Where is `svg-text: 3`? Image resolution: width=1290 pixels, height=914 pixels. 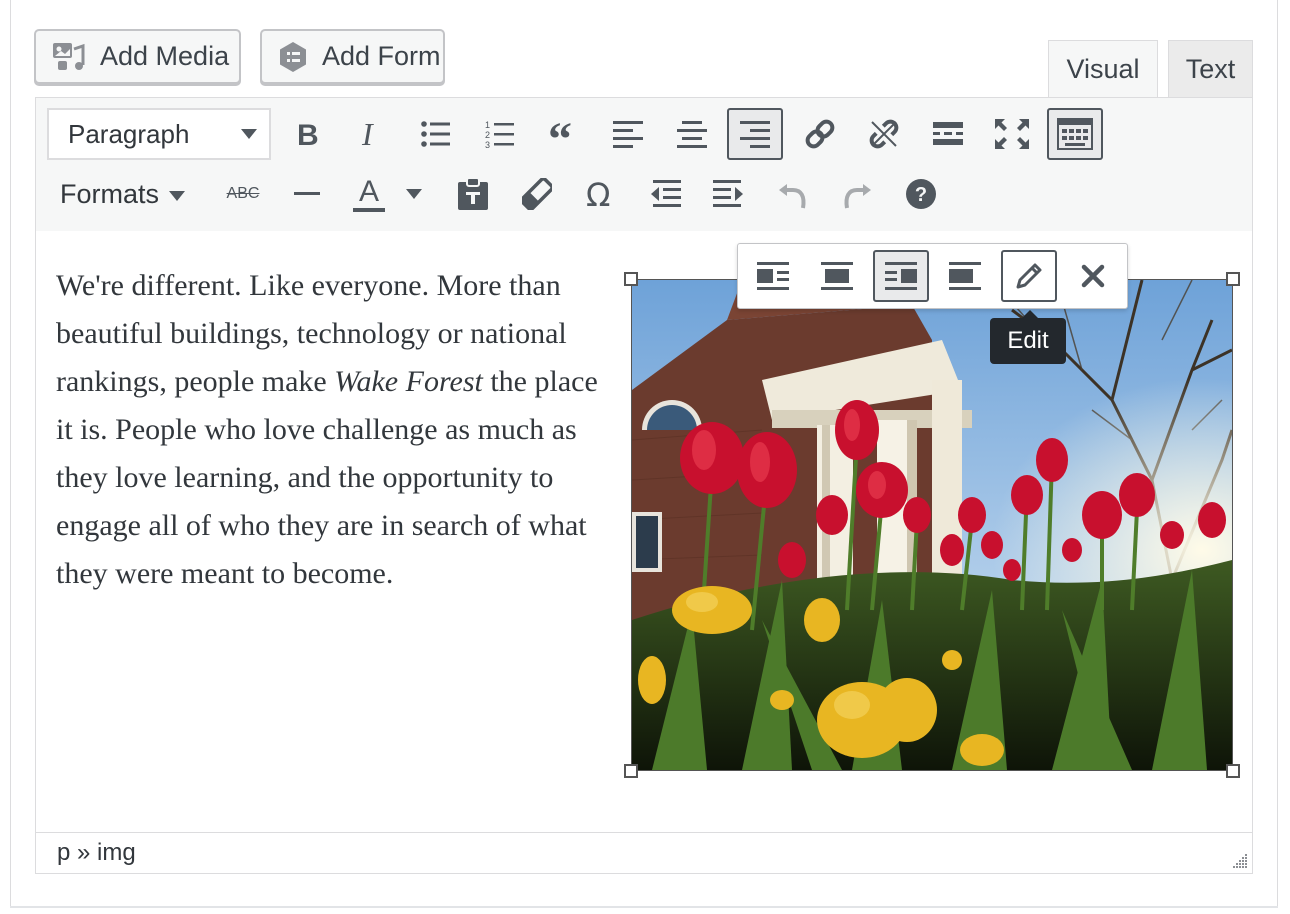 svg-text: 3 is located at coordinates (487, 144).